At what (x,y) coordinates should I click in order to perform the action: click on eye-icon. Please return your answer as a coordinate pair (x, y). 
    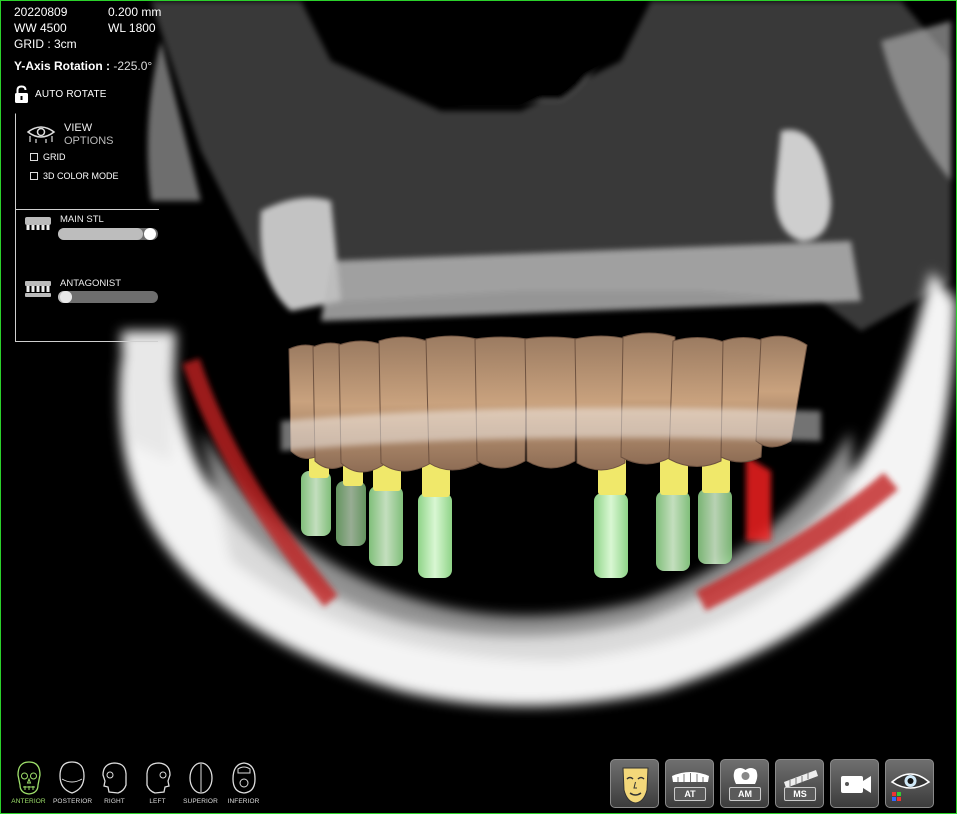
    Looking at the image, I should click on (41, 134).